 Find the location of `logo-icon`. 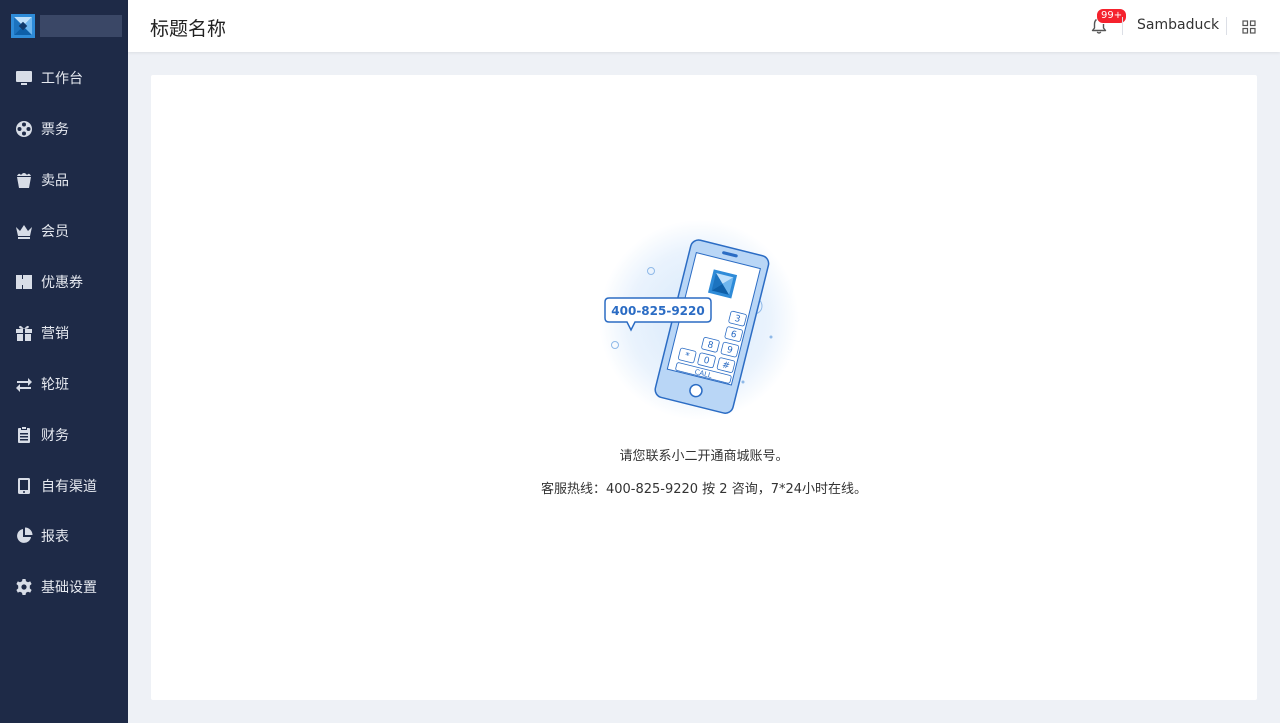

logo-icon is located at coordinates (23, 26).